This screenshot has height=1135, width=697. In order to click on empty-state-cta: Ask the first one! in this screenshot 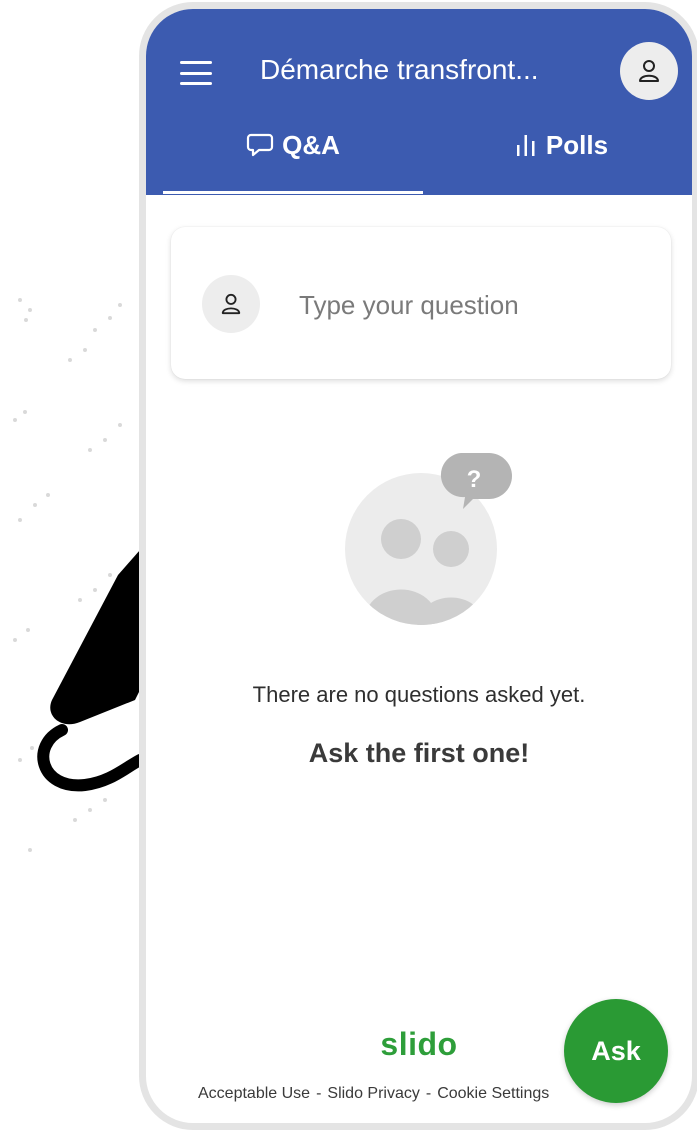, I will do `click(419, 753)`.